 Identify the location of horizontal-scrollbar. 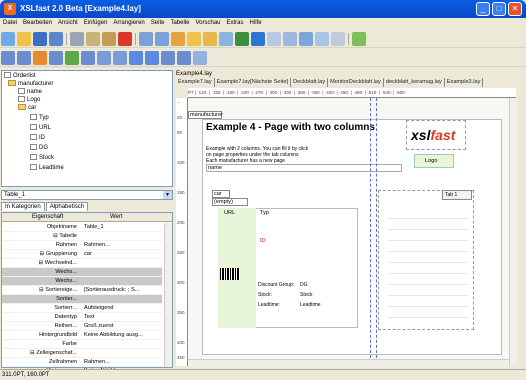
(348, 363).